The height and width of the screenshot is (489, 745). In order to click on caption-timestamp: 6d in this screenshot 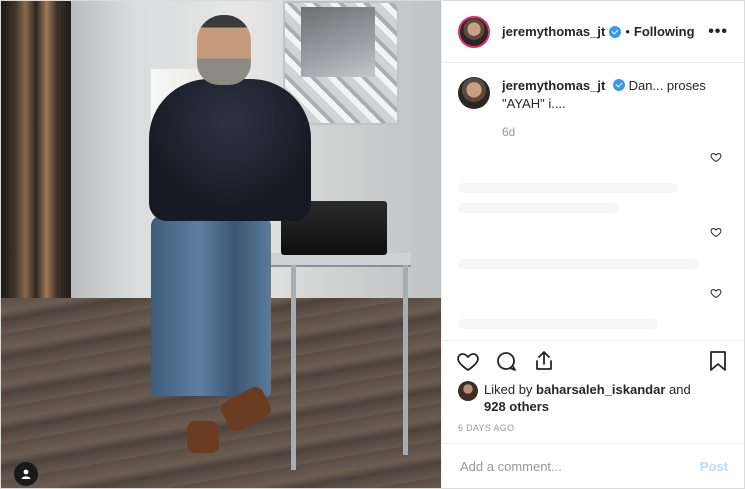, I will do `click(509, 132)`.